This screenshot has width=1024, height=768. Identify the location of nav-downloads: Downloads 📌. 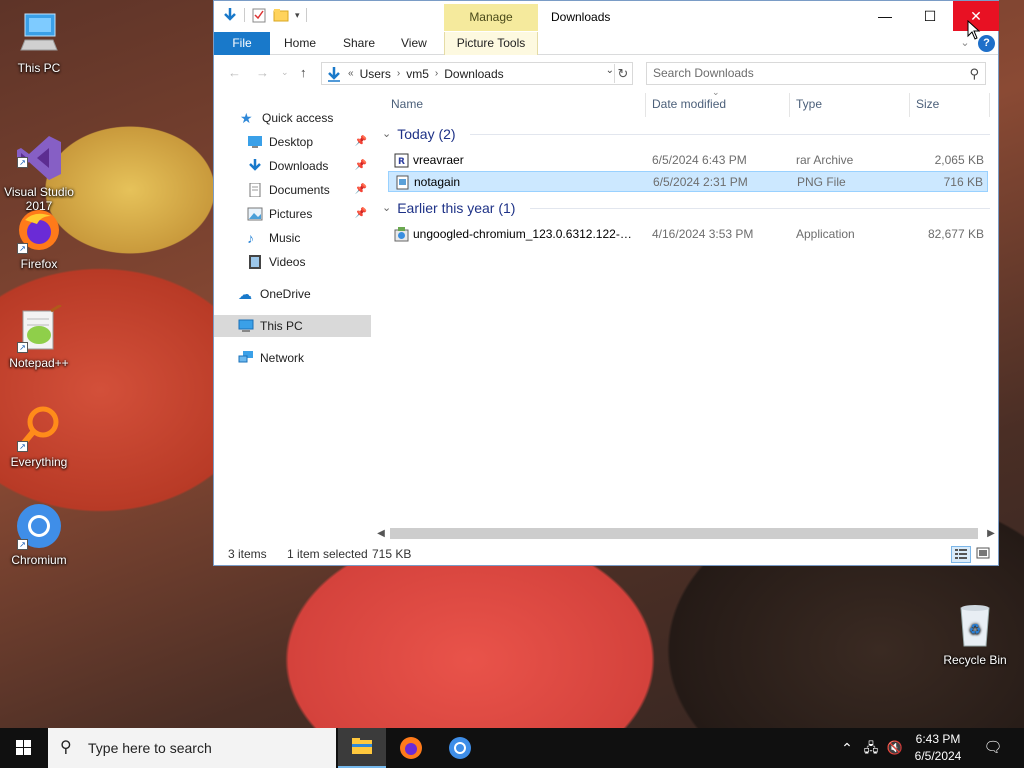
(292, 166).